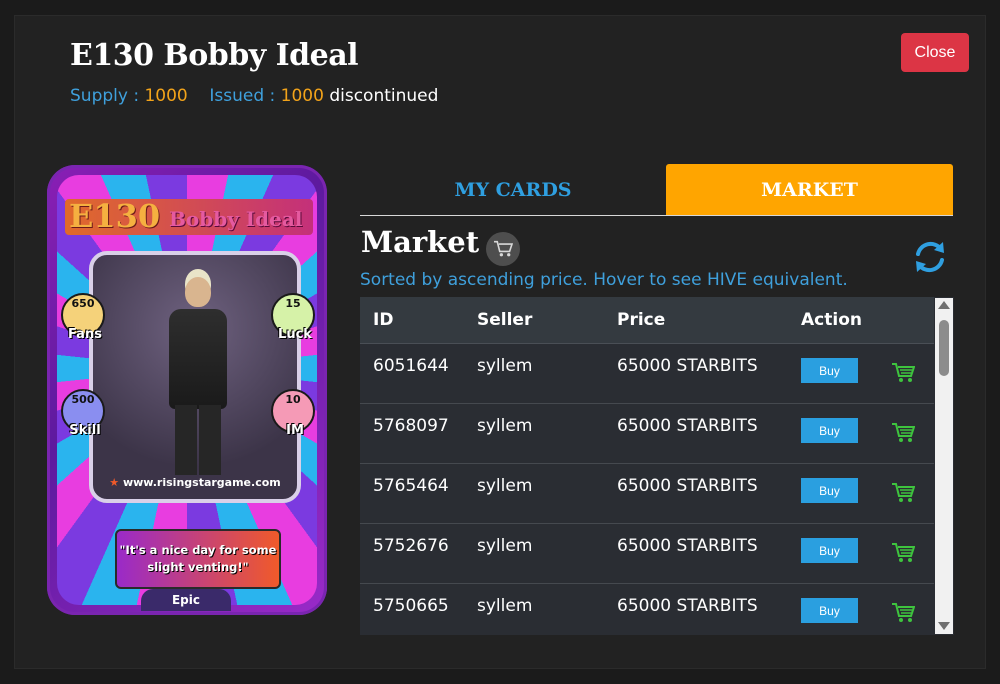  What do you see at coordinates (411, 546) in the screenshot?
I see `row-id: 5752676` at bounding box center [411, 546].